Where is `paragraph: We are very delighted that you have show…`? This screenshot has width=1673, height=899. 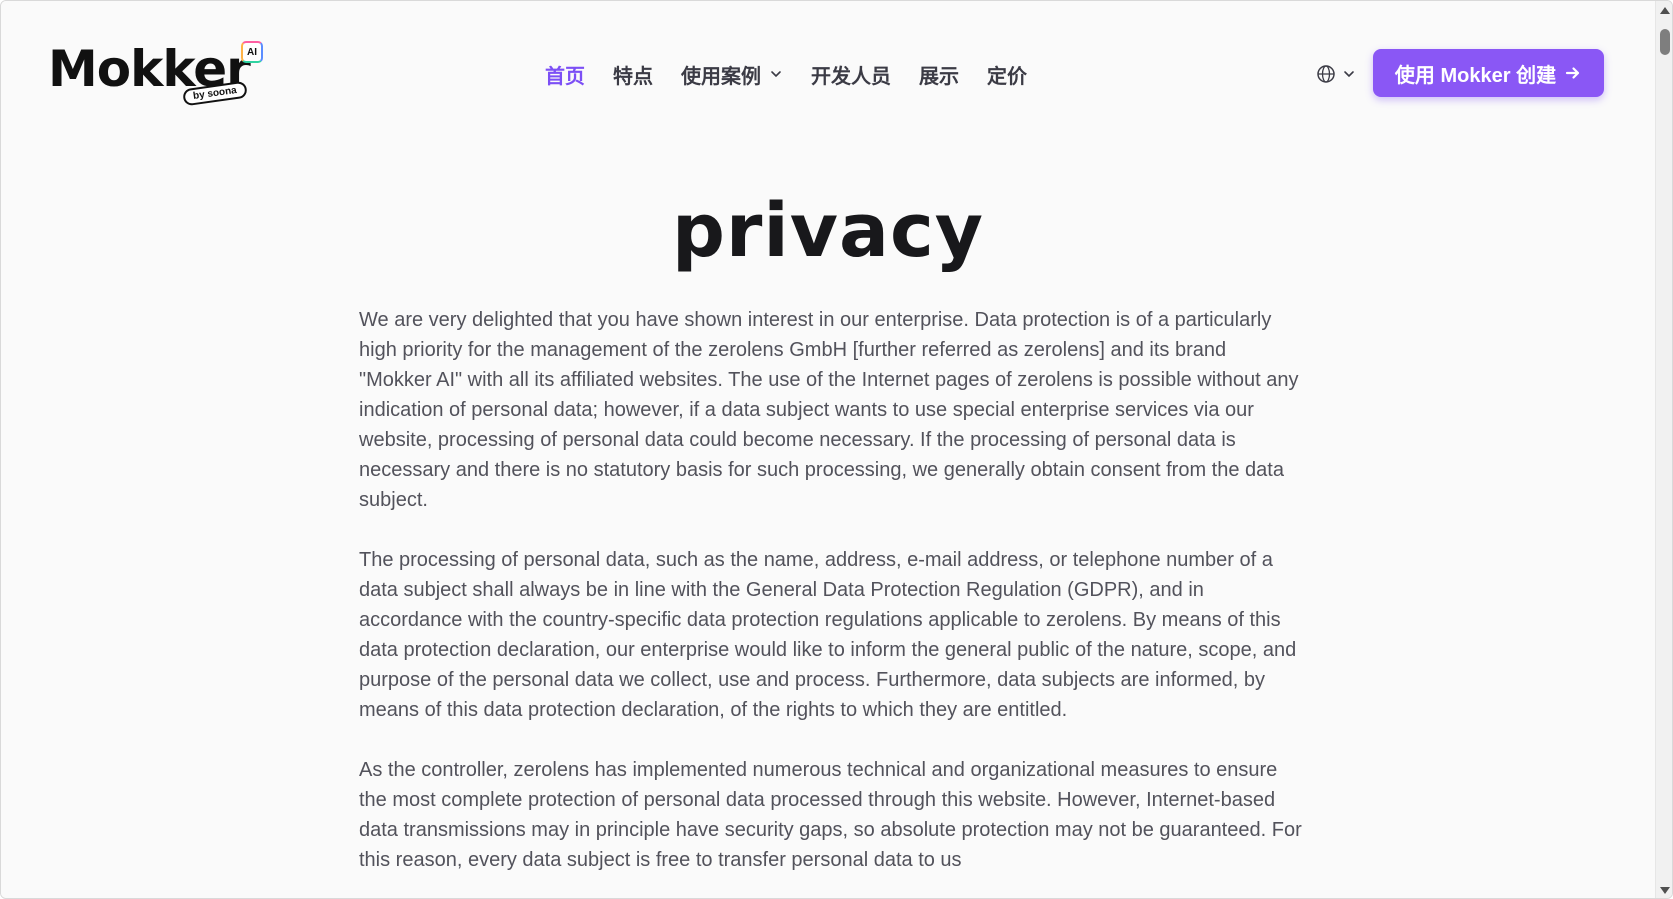
paragraph: We are very delighted that you have show… is located at coordinates (829, 410).